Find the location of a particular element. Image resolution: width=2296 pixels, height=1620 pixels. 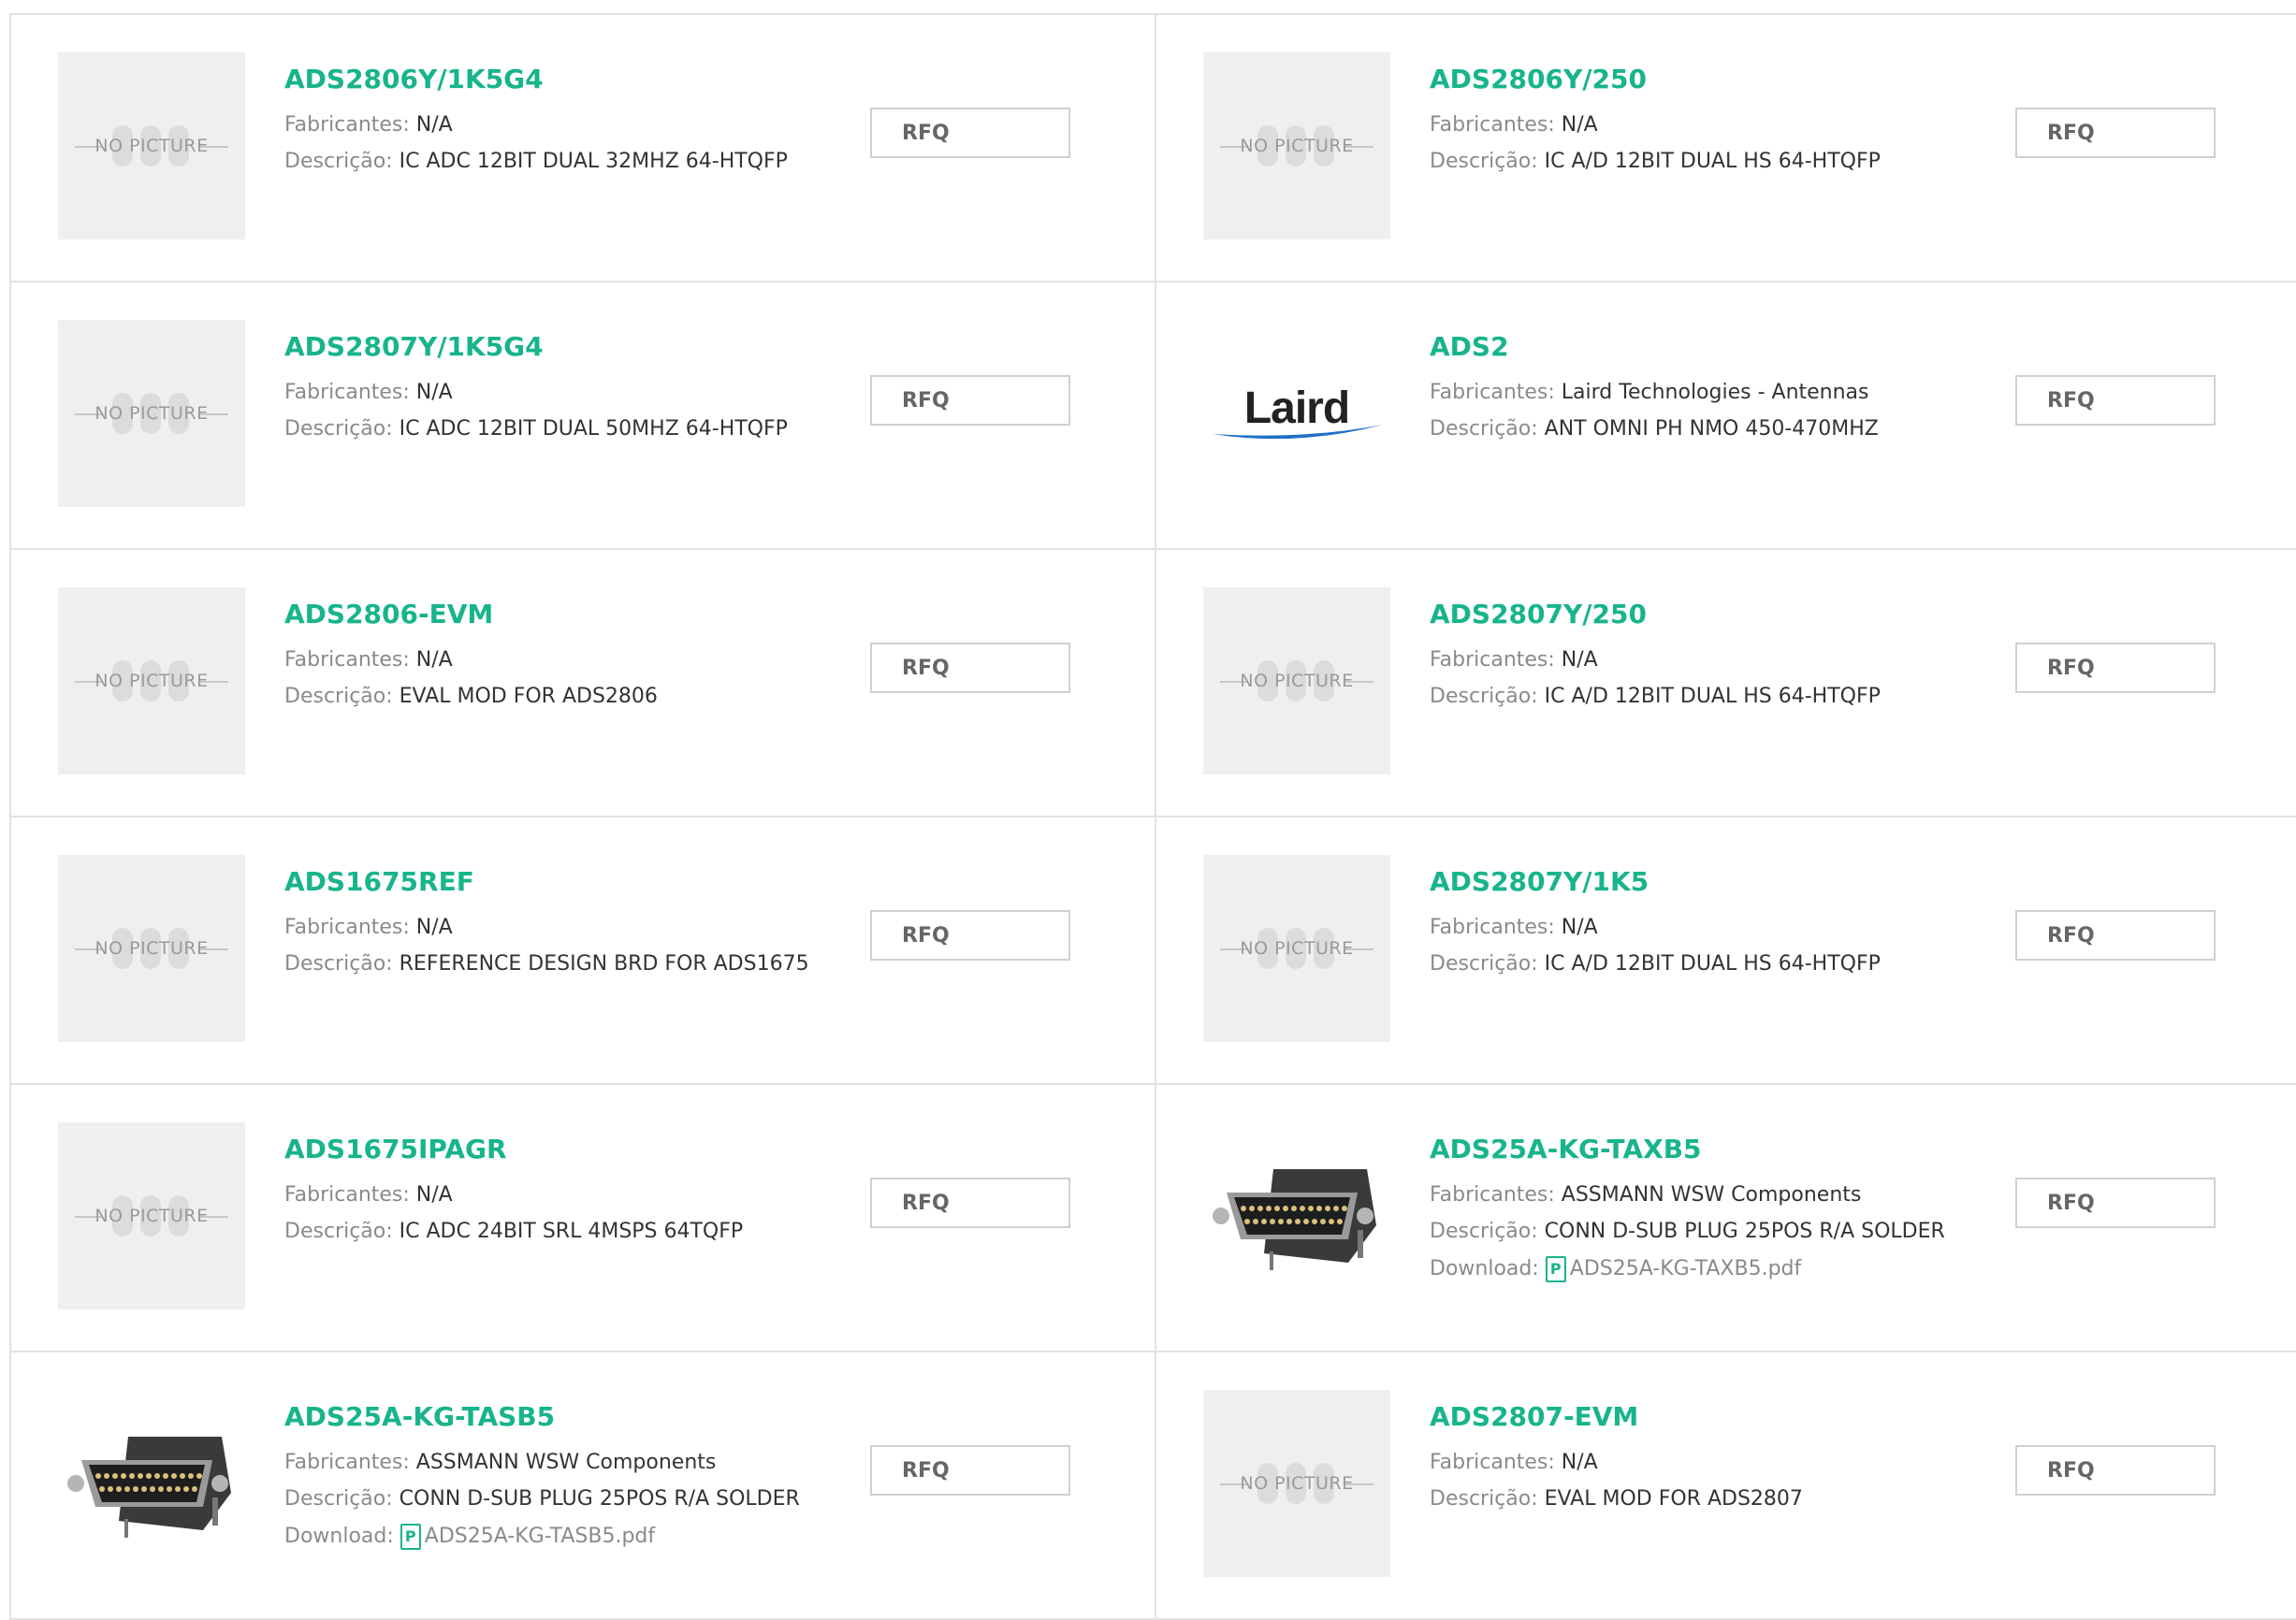

product-part-link: ADS2807Y/250 is located at coordinates (1710, 614).